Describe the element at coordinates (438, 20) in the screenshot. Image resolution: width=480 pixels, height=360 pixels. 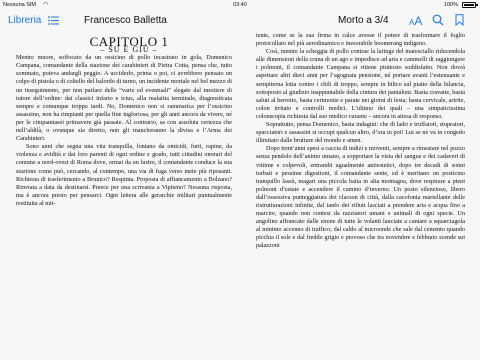
I see `search-icon` at that location.